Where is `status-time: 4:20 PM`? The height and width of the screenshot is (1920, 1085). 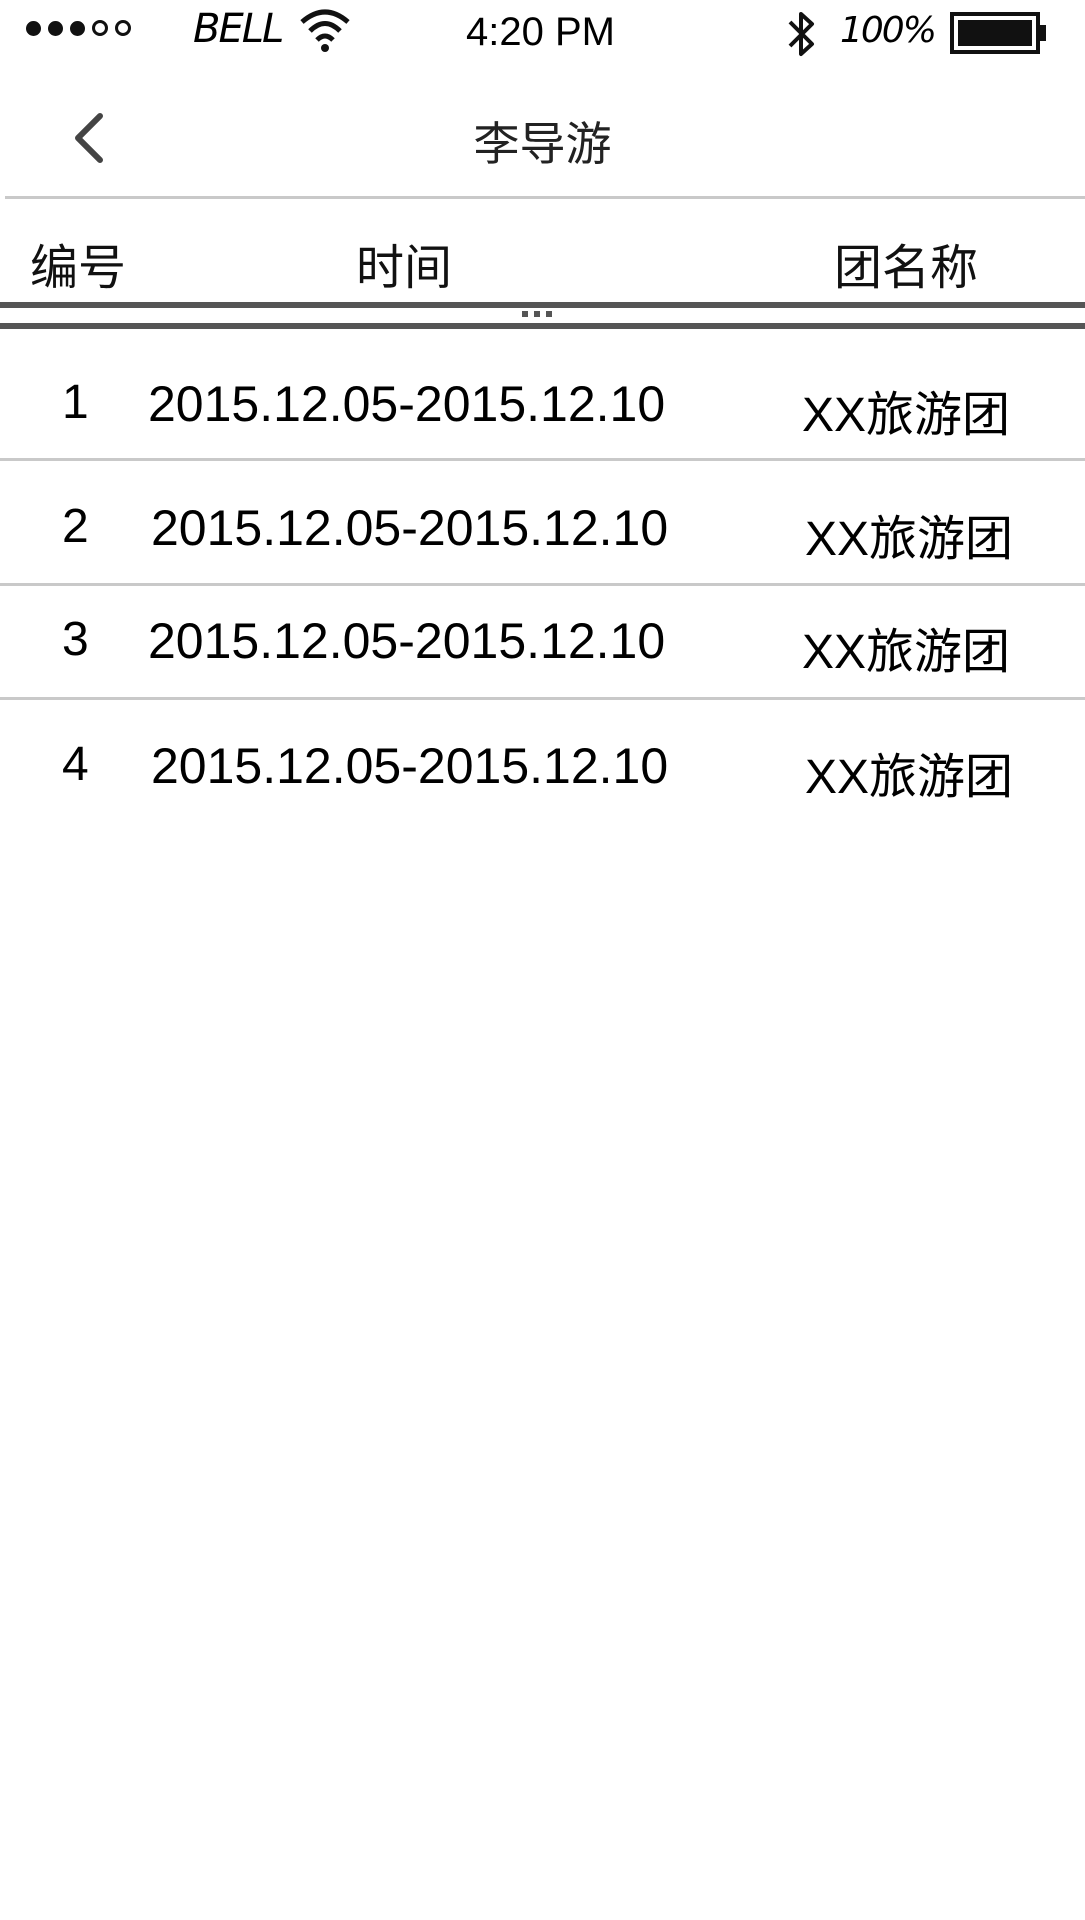 status-time: 4:20 PM is located at coordinates (540, 32).